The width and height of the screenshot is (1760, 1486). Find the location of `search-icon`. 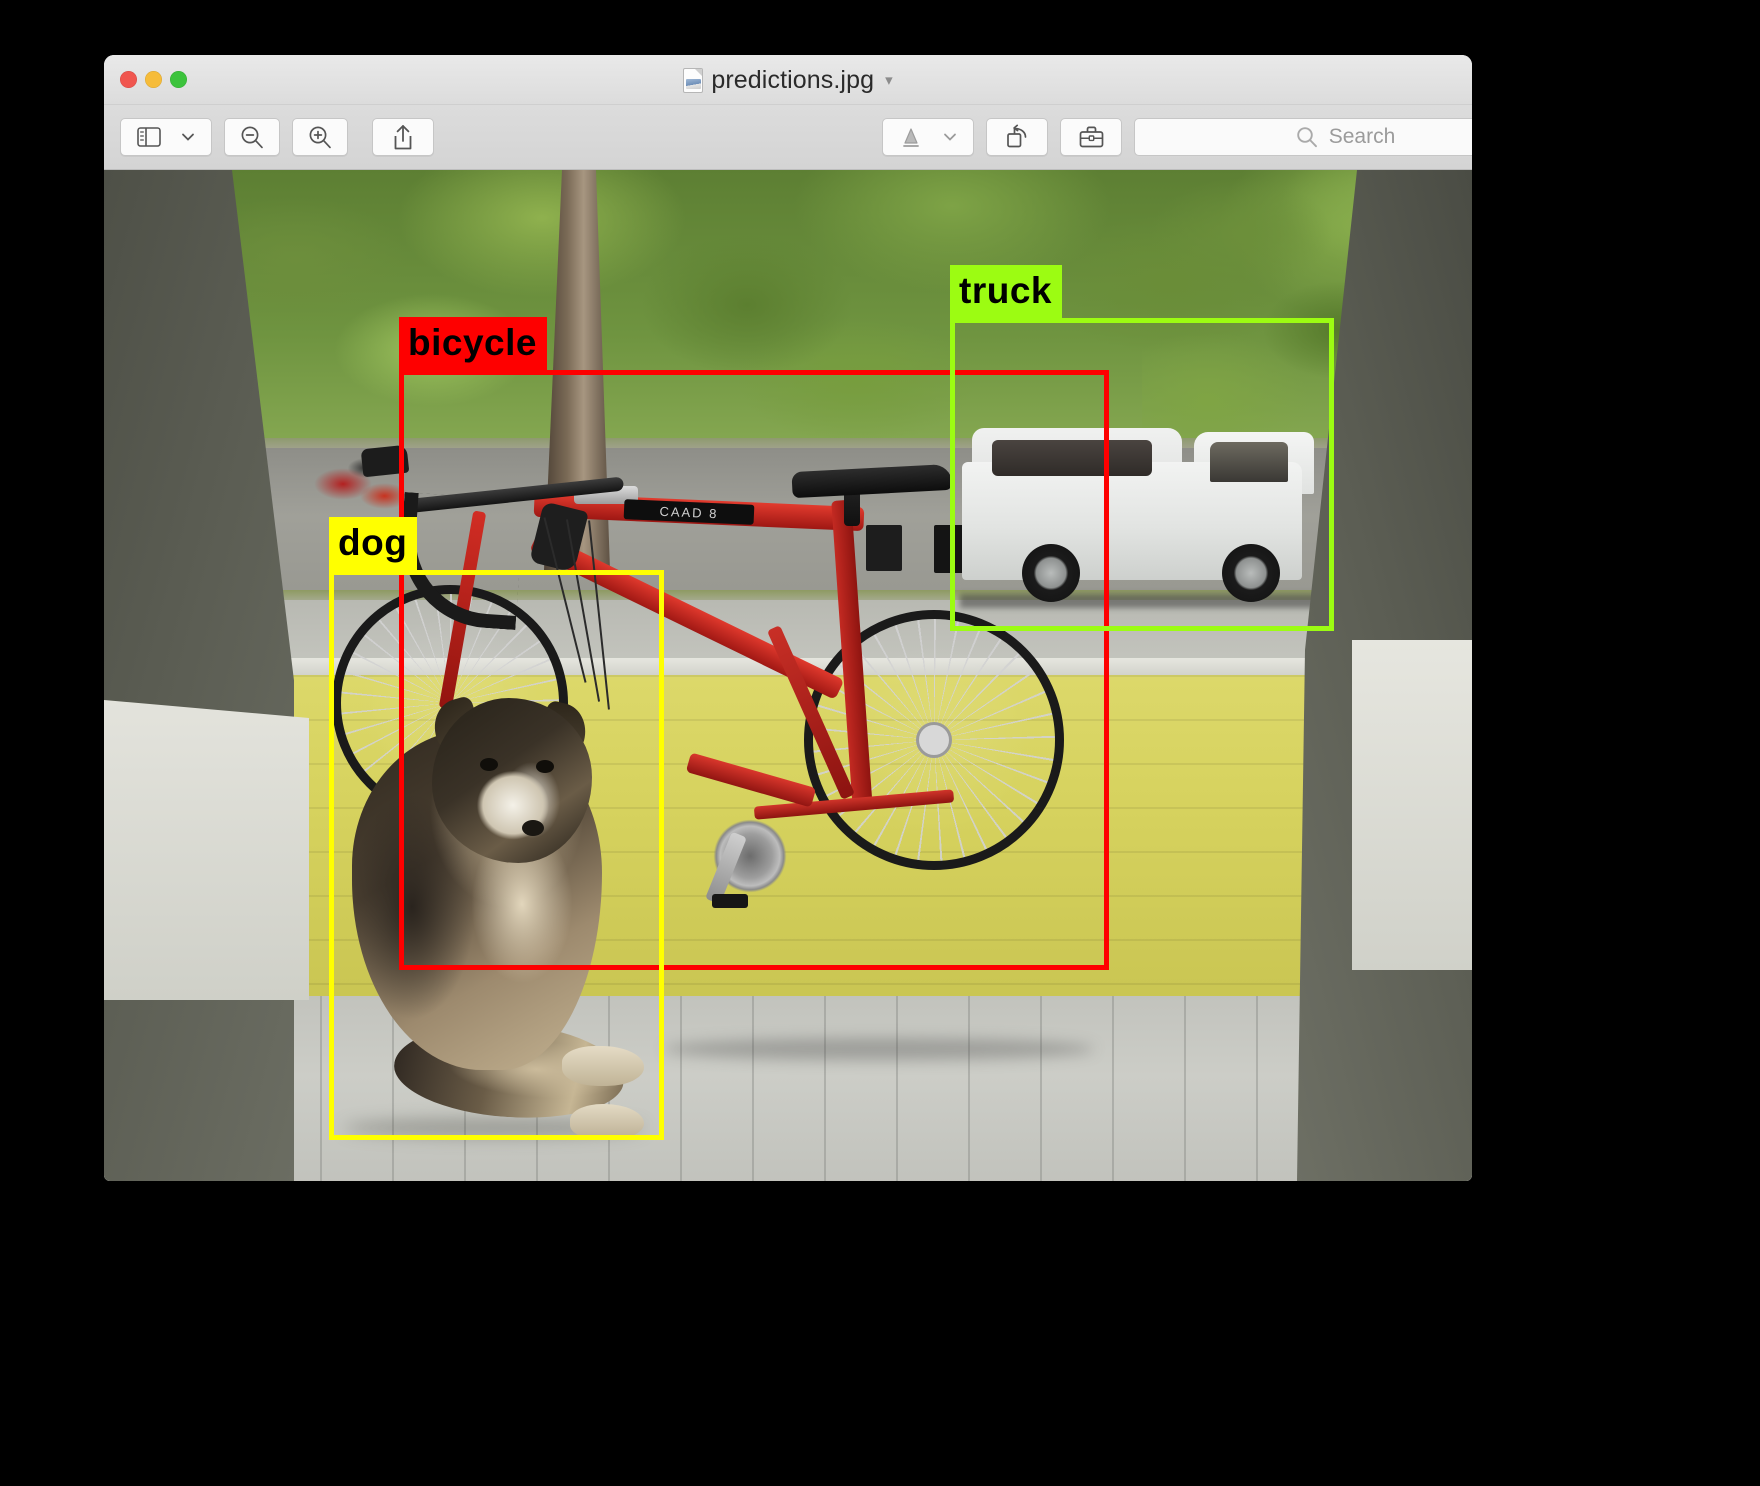

search-icon is located at coordinates (1307, 137).